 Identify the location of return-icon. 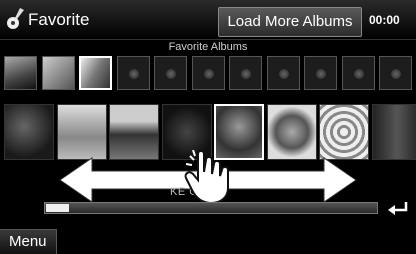
(398, 208).